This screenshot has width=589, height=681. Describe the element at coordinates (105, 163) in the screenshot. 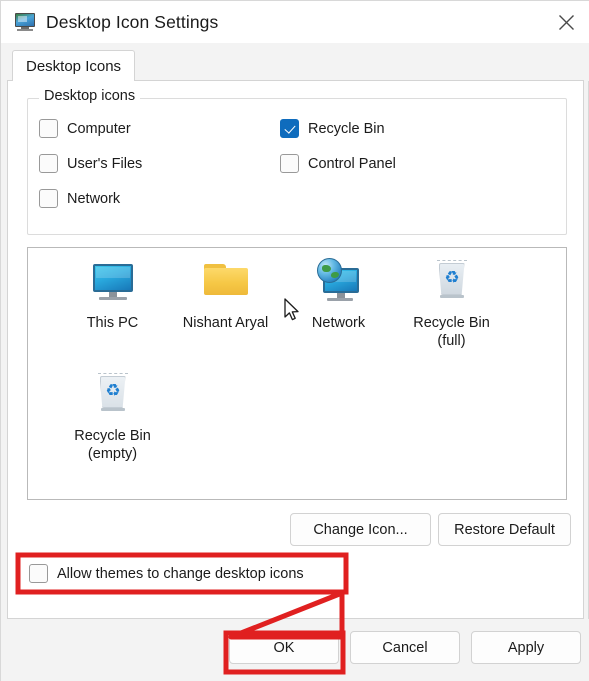

I see `checkbox-label: User's Files` at that location.